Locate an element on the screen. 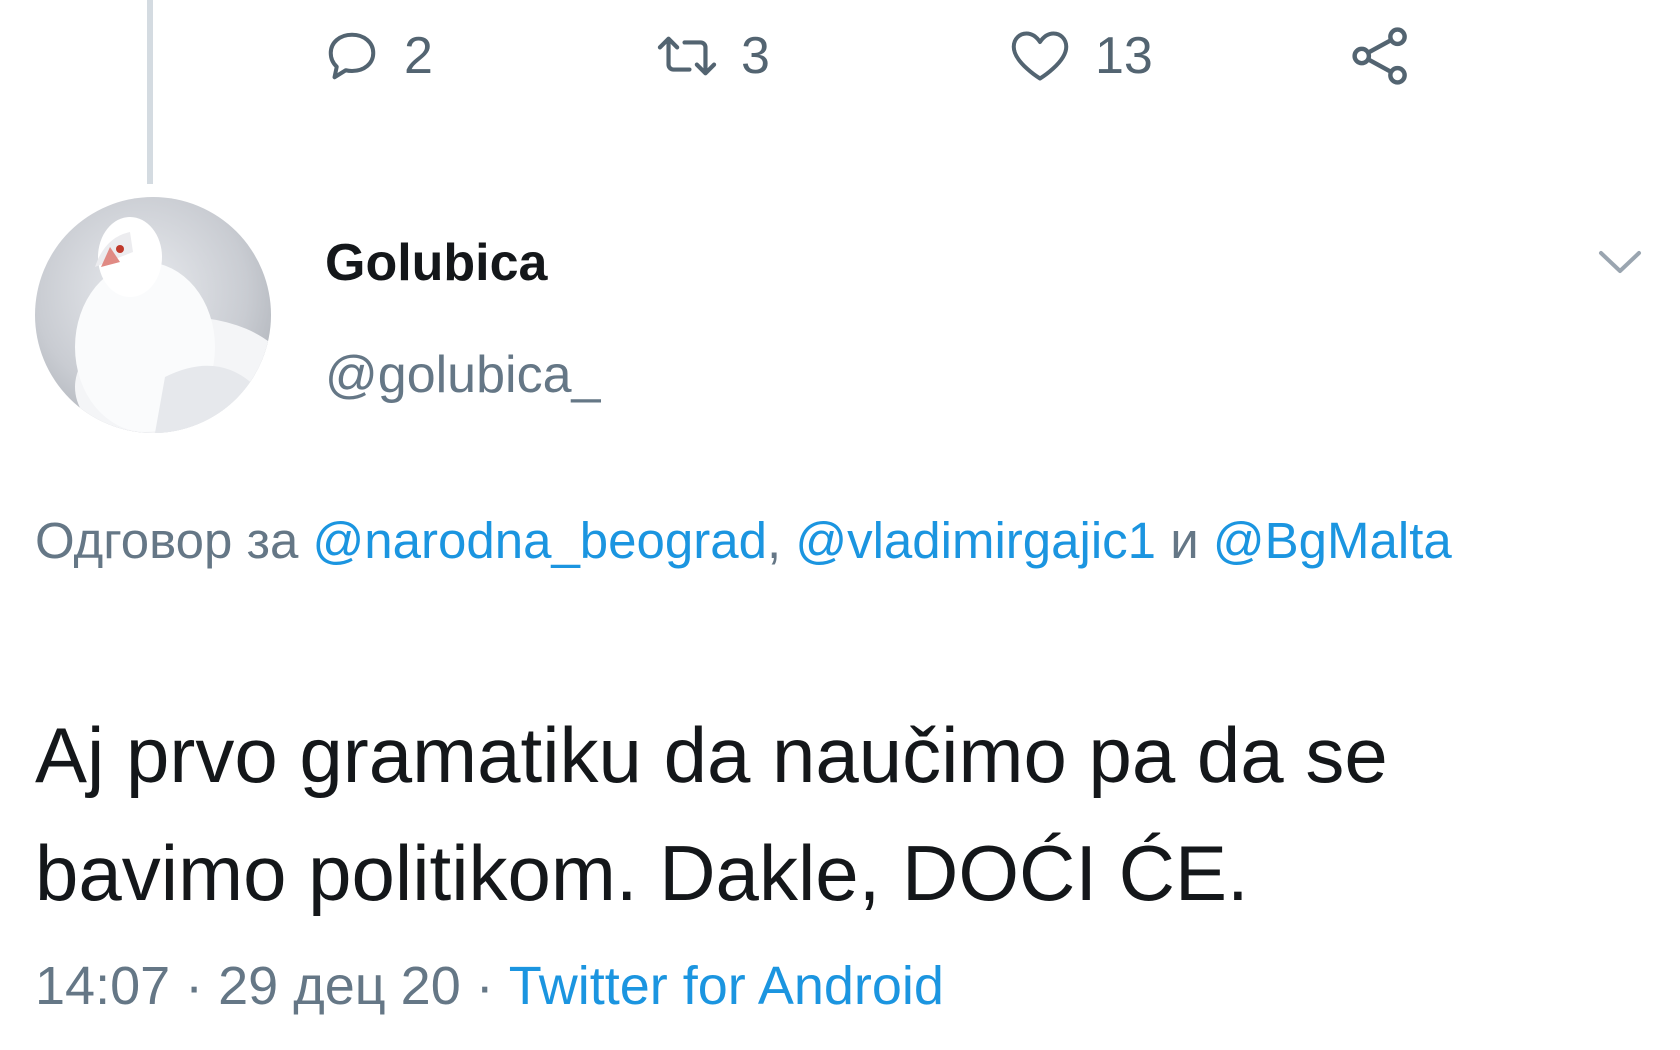 The width and height of the screenshot is (1680, 1050). thread-connector-line is located at coordinates (150, 92).